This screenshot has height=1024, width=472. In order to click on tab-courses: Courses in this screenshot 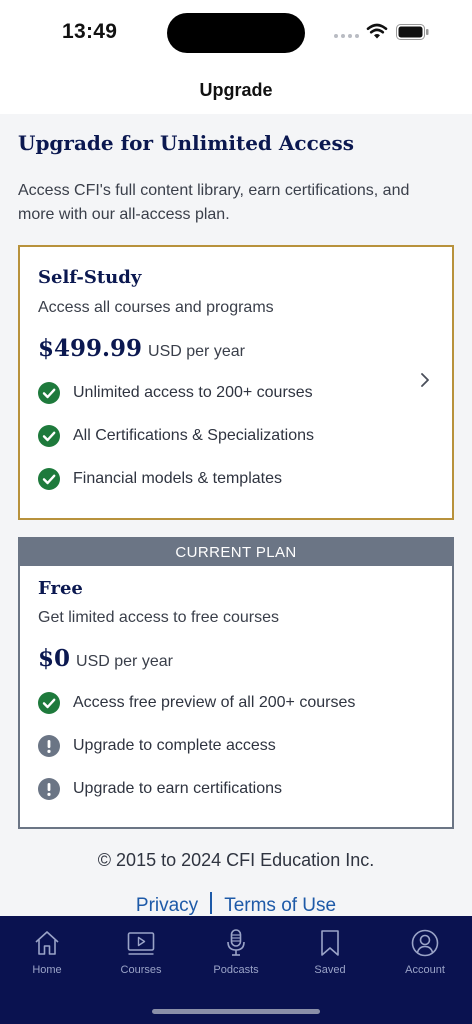, I will do `click(141, 952)`.